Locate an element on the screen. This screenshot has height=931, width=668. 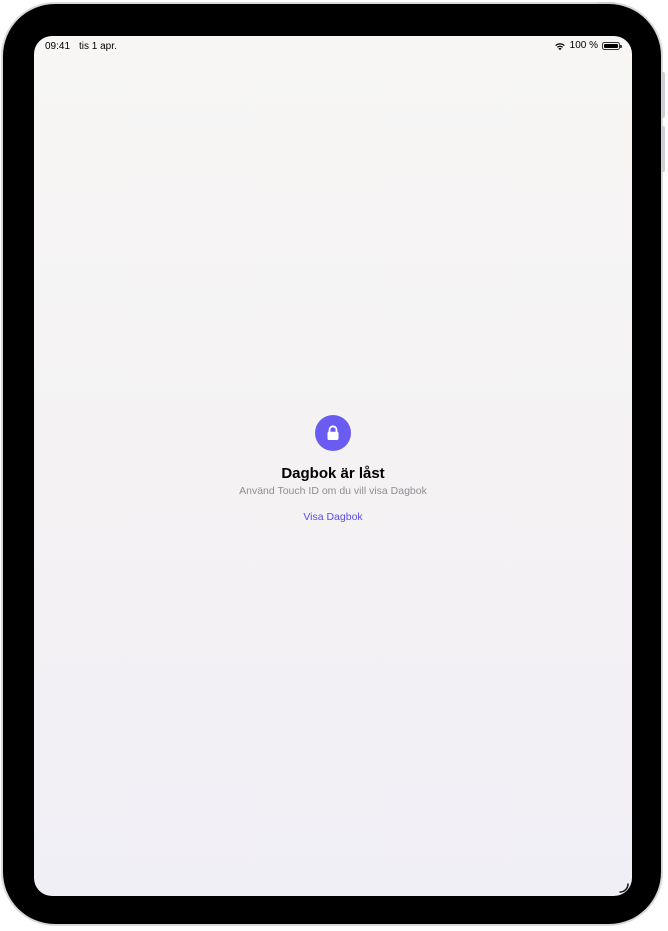
battery-percentage: 100 % is located at coordinates (583, 45).